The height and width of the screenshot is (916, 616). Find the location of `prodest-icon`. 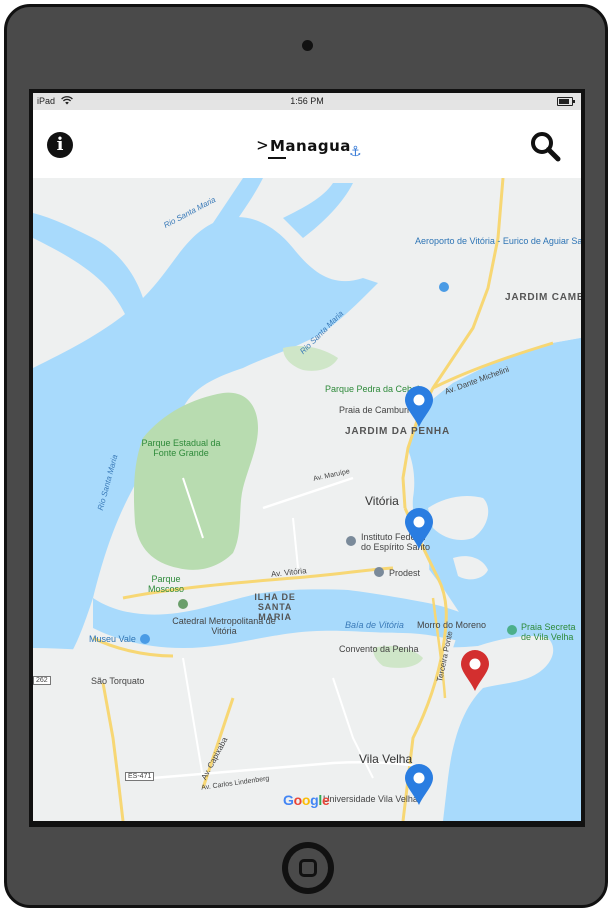

prodest-icon is located at coordinates (379, 572).